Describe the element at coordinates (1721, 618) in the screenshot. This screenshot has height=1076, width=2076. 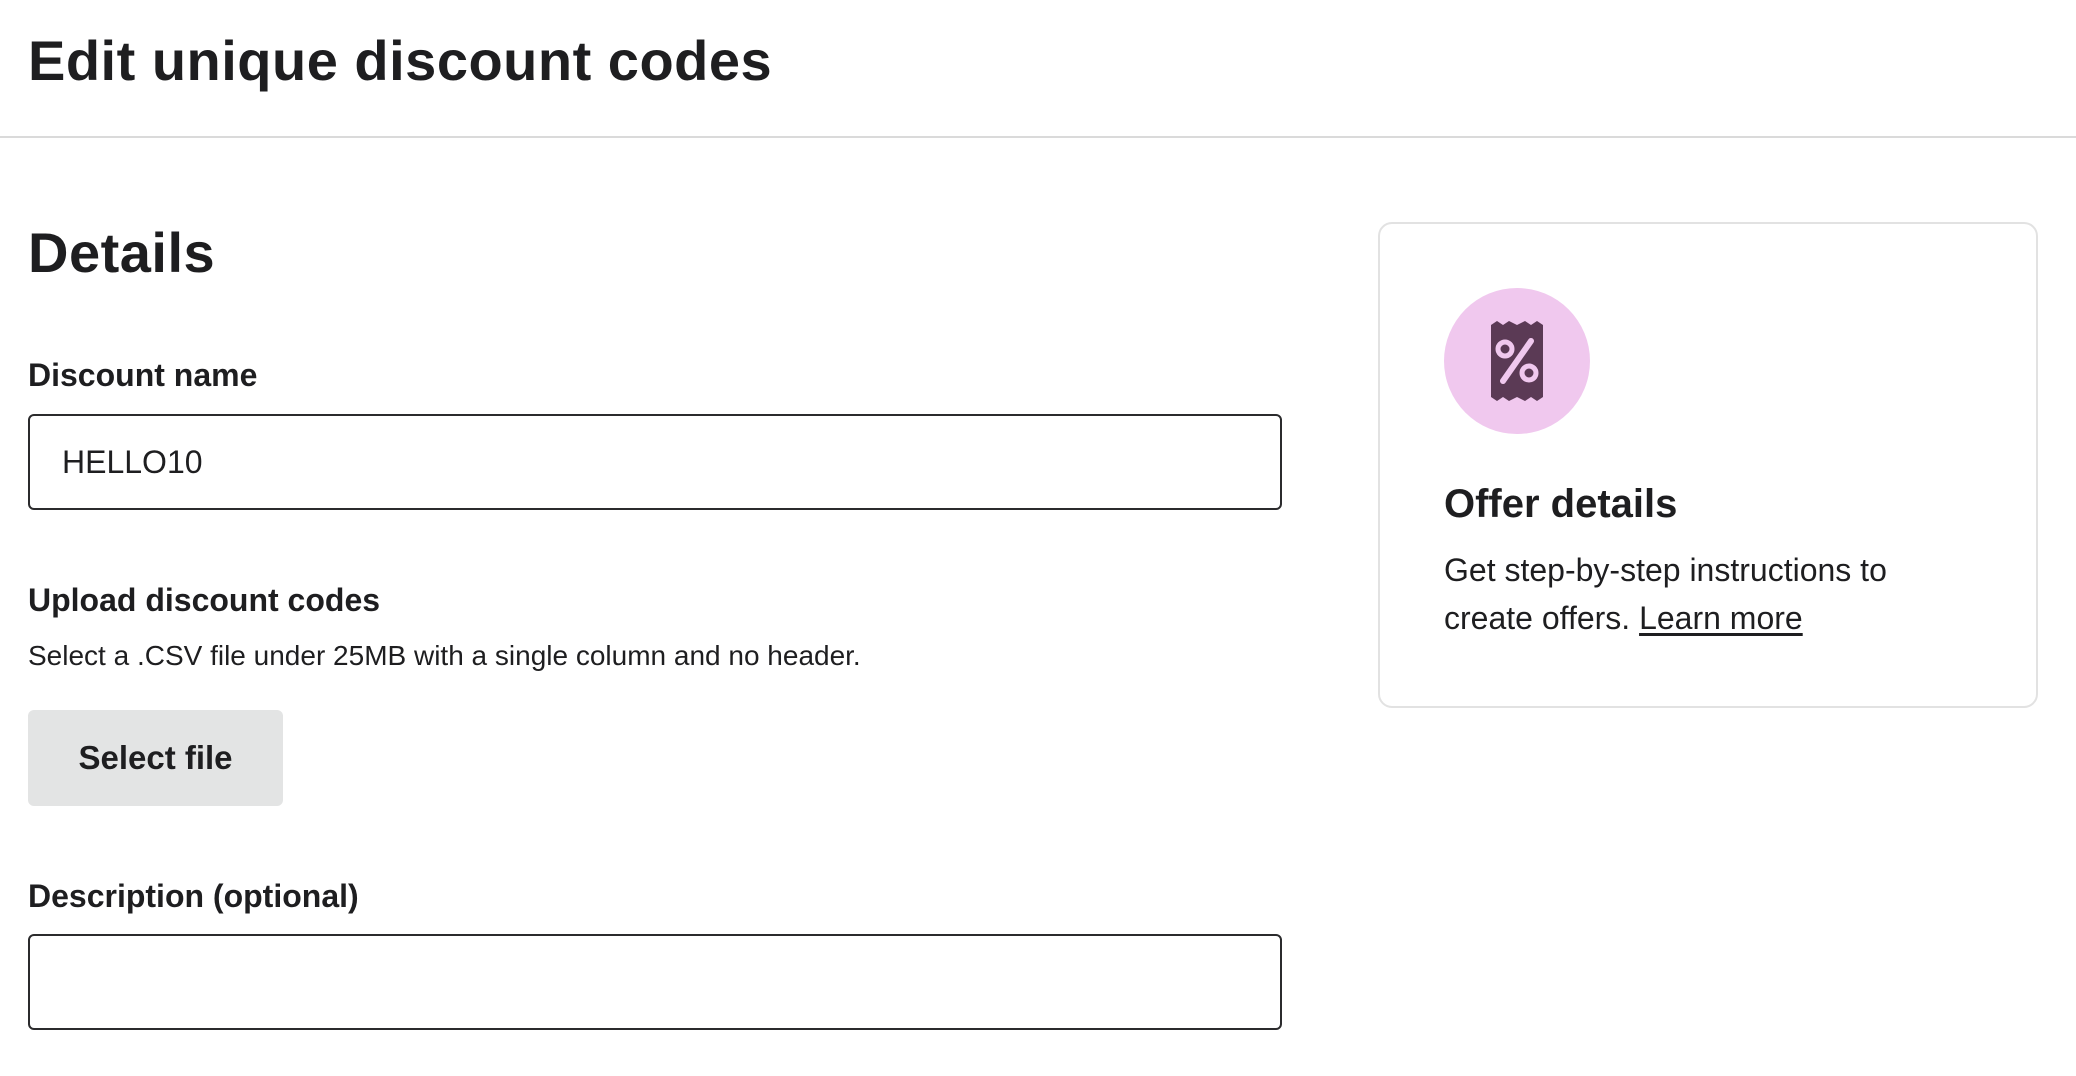
I see `learn-more-link: Learn more` at that location.